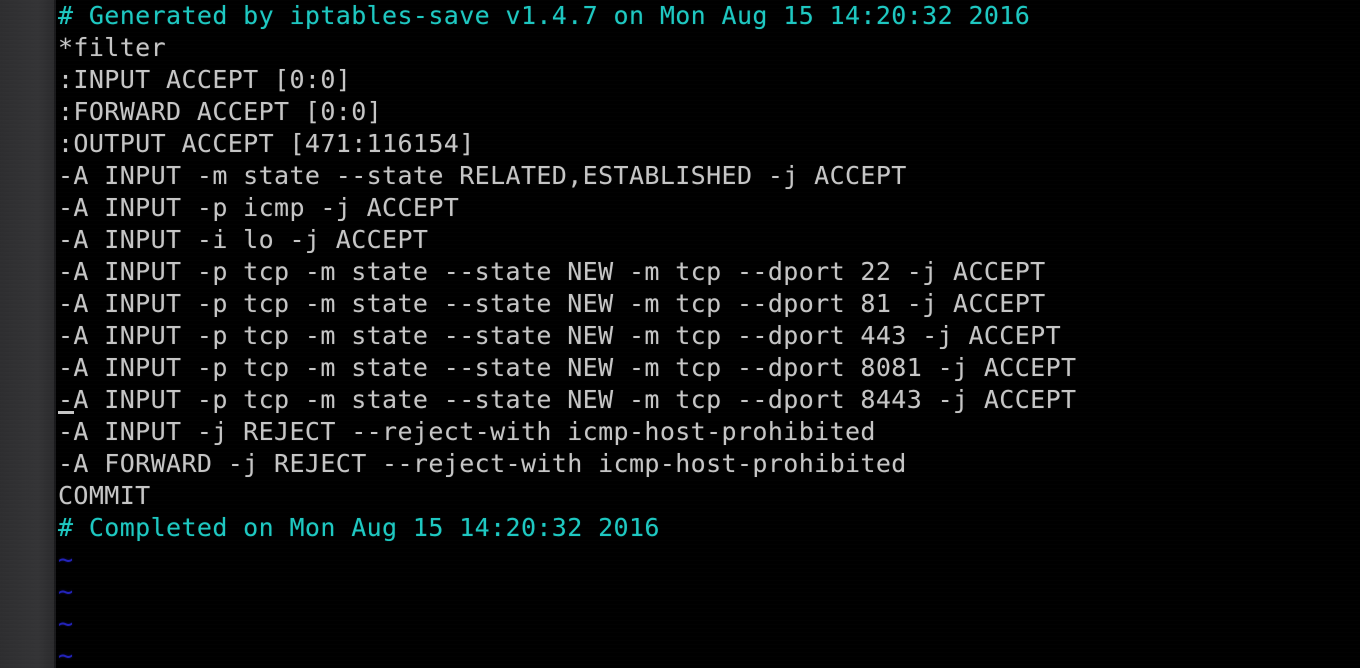 This screenshot has height=668, width=1360. Describe the element at coordinates (359, 527) in the screenshot. I see `terminal-line: # Completed on Mon Aug 15 14:20:32 2016` at that location.